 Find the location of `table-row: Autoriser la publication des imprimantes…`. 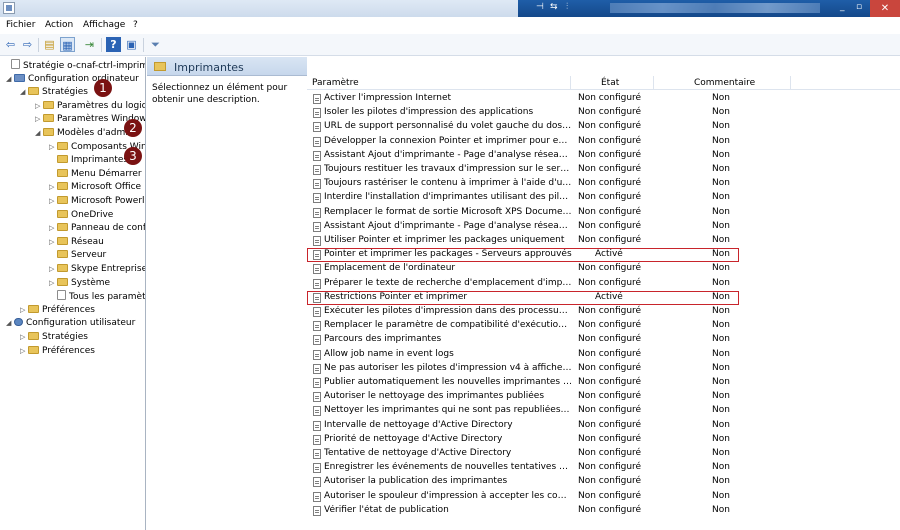

table-row: Autoriser la publication des imprimantes… is located at coordinates (603, 482).